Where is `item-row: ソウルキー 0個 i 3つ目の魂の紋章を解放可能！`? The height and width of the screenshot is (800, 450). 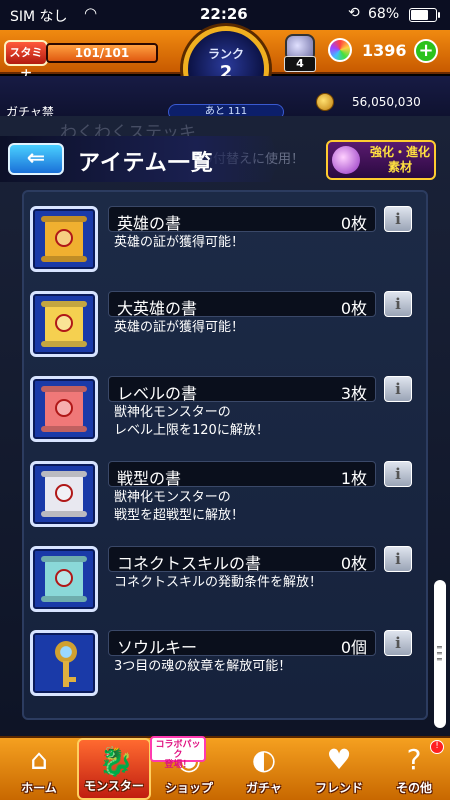 item-row: ソウルキー 0個 i 3つ目の魂の紋章を解放可能！ is located at coordinates (222, 664).